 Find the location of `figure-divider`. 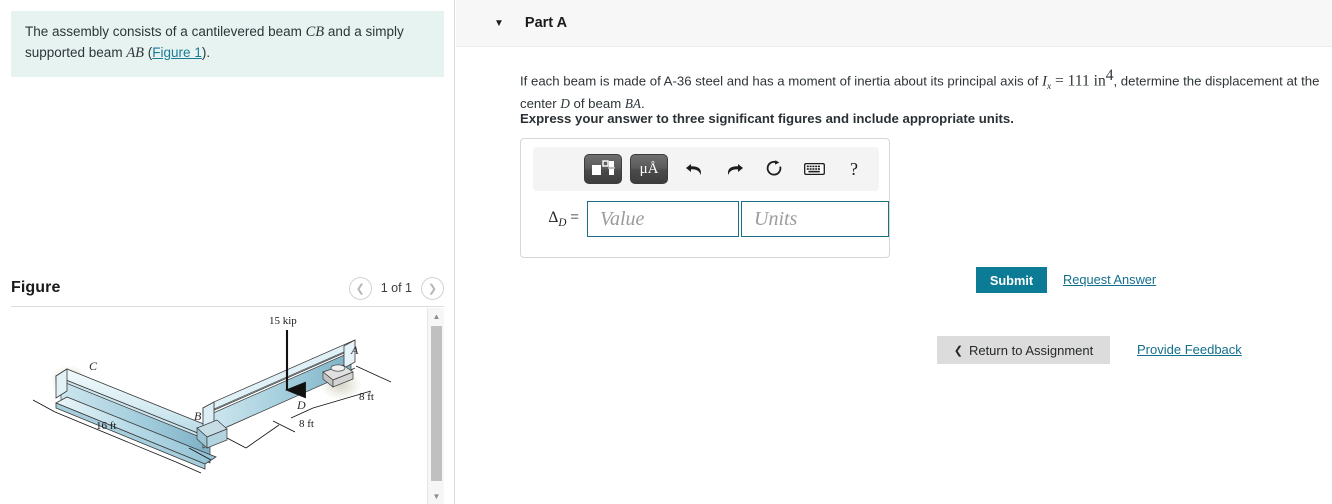

figure-divider is located at coordinates (227, 306).